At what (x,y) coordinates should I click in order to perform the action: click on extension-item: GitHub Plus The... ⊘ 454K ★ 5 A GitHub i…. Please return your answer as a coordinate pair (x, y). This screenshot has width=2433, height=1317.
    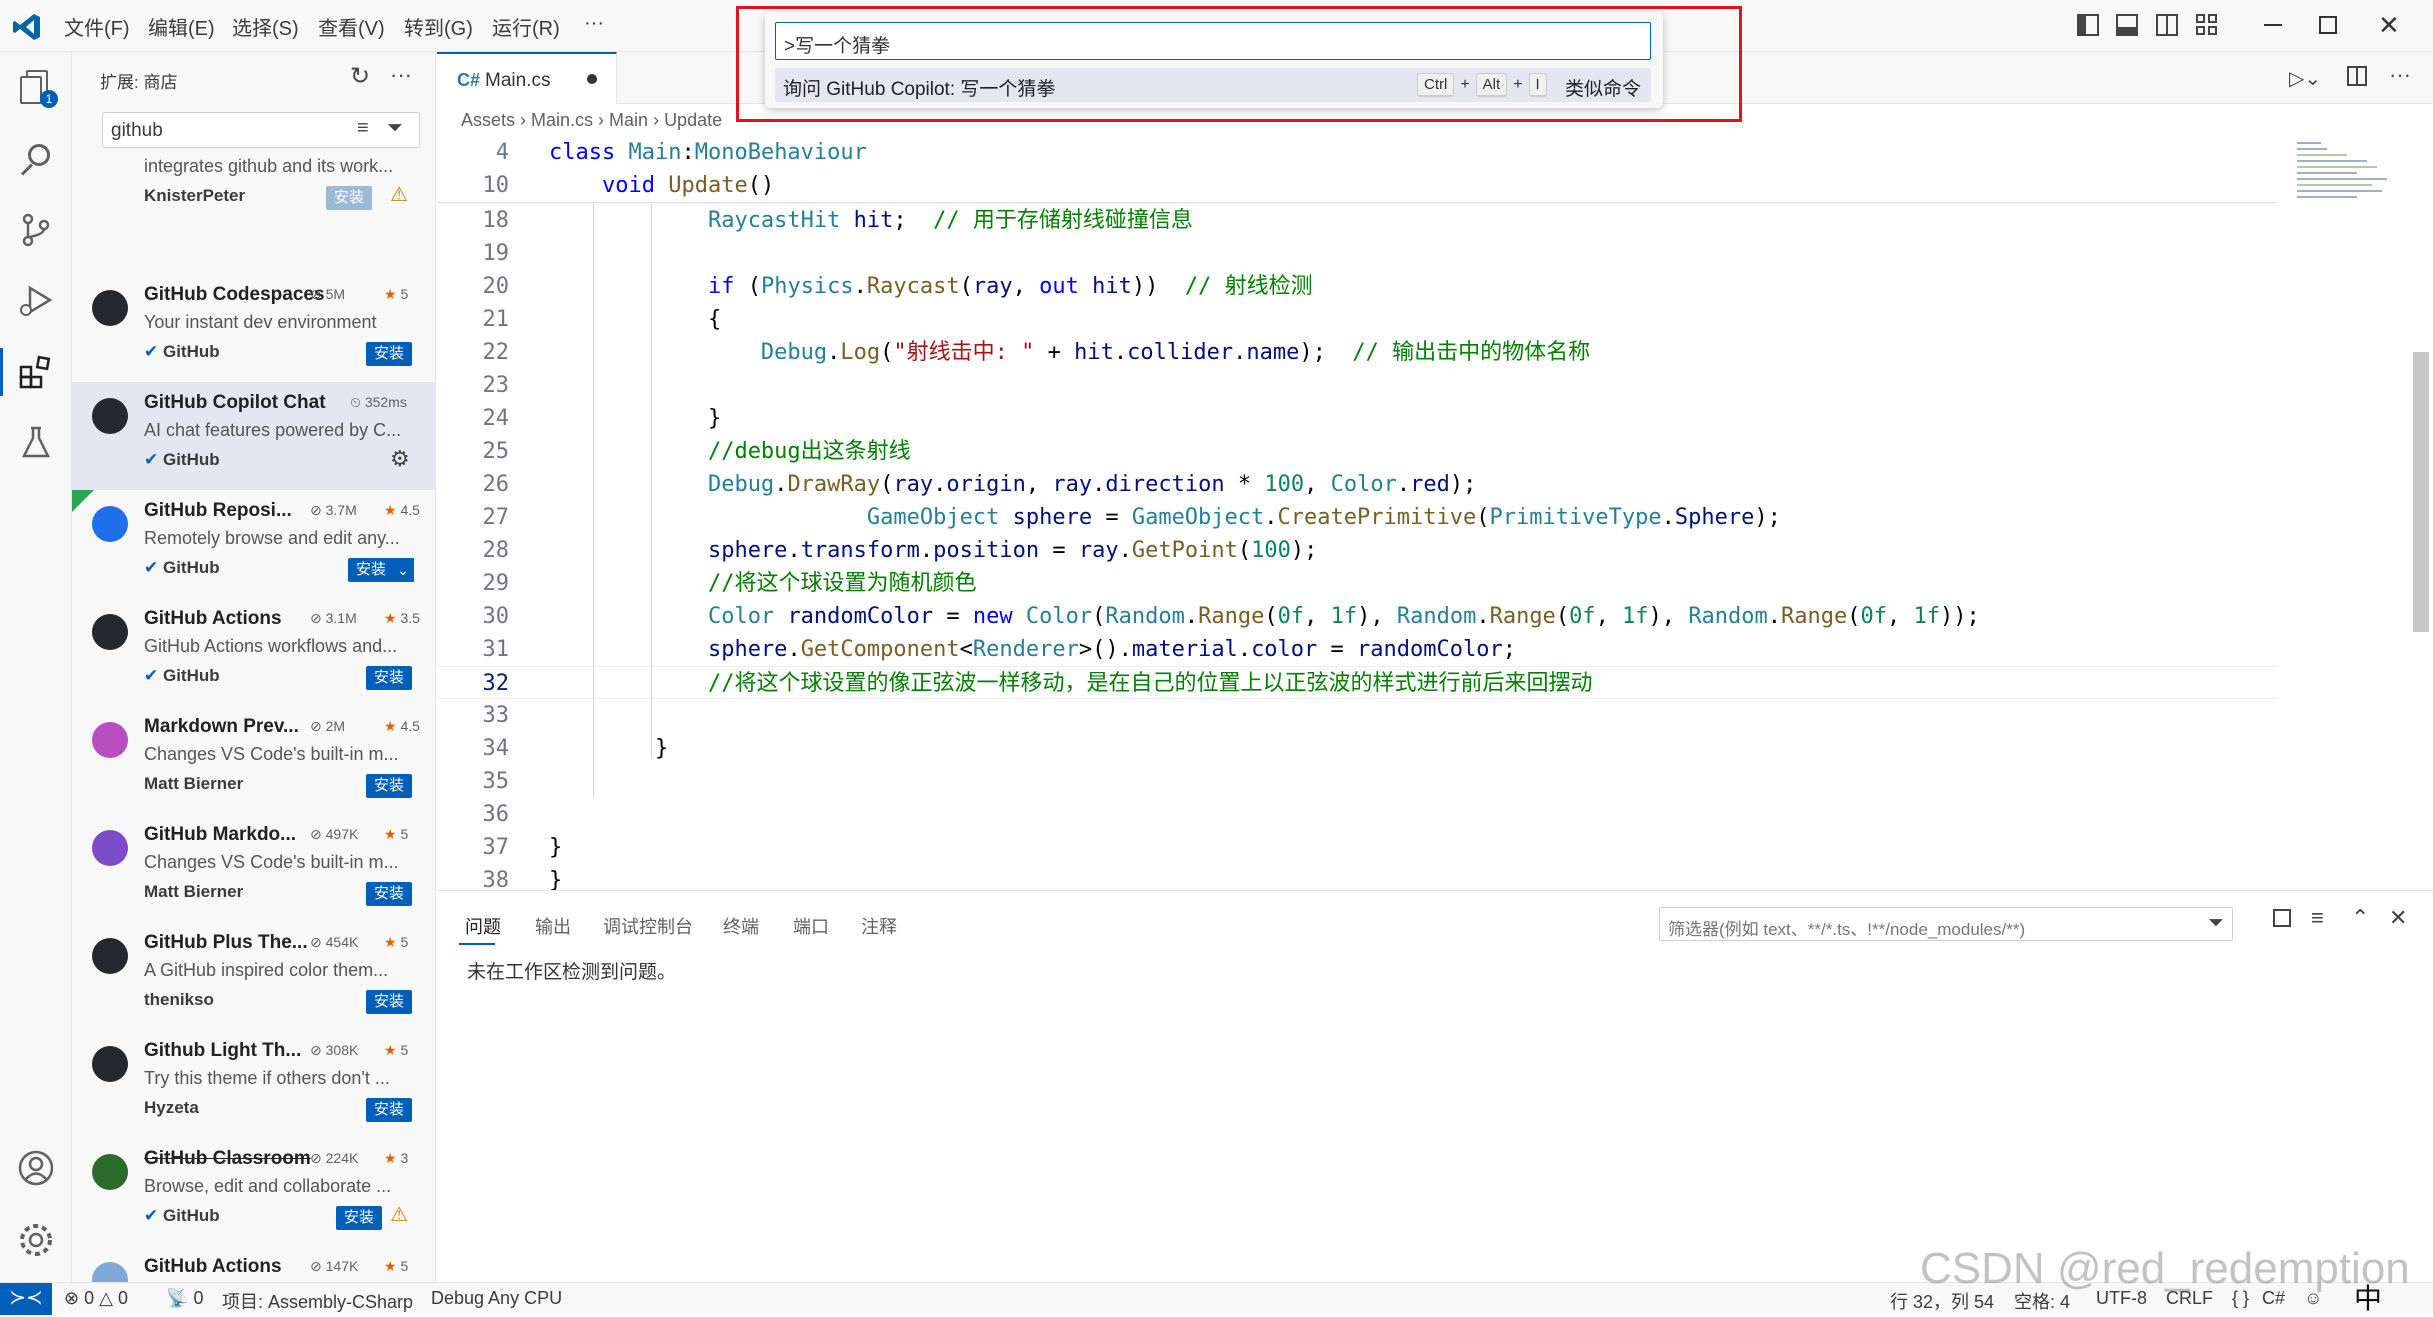
    Looking at the image, I should click on (253, 976).